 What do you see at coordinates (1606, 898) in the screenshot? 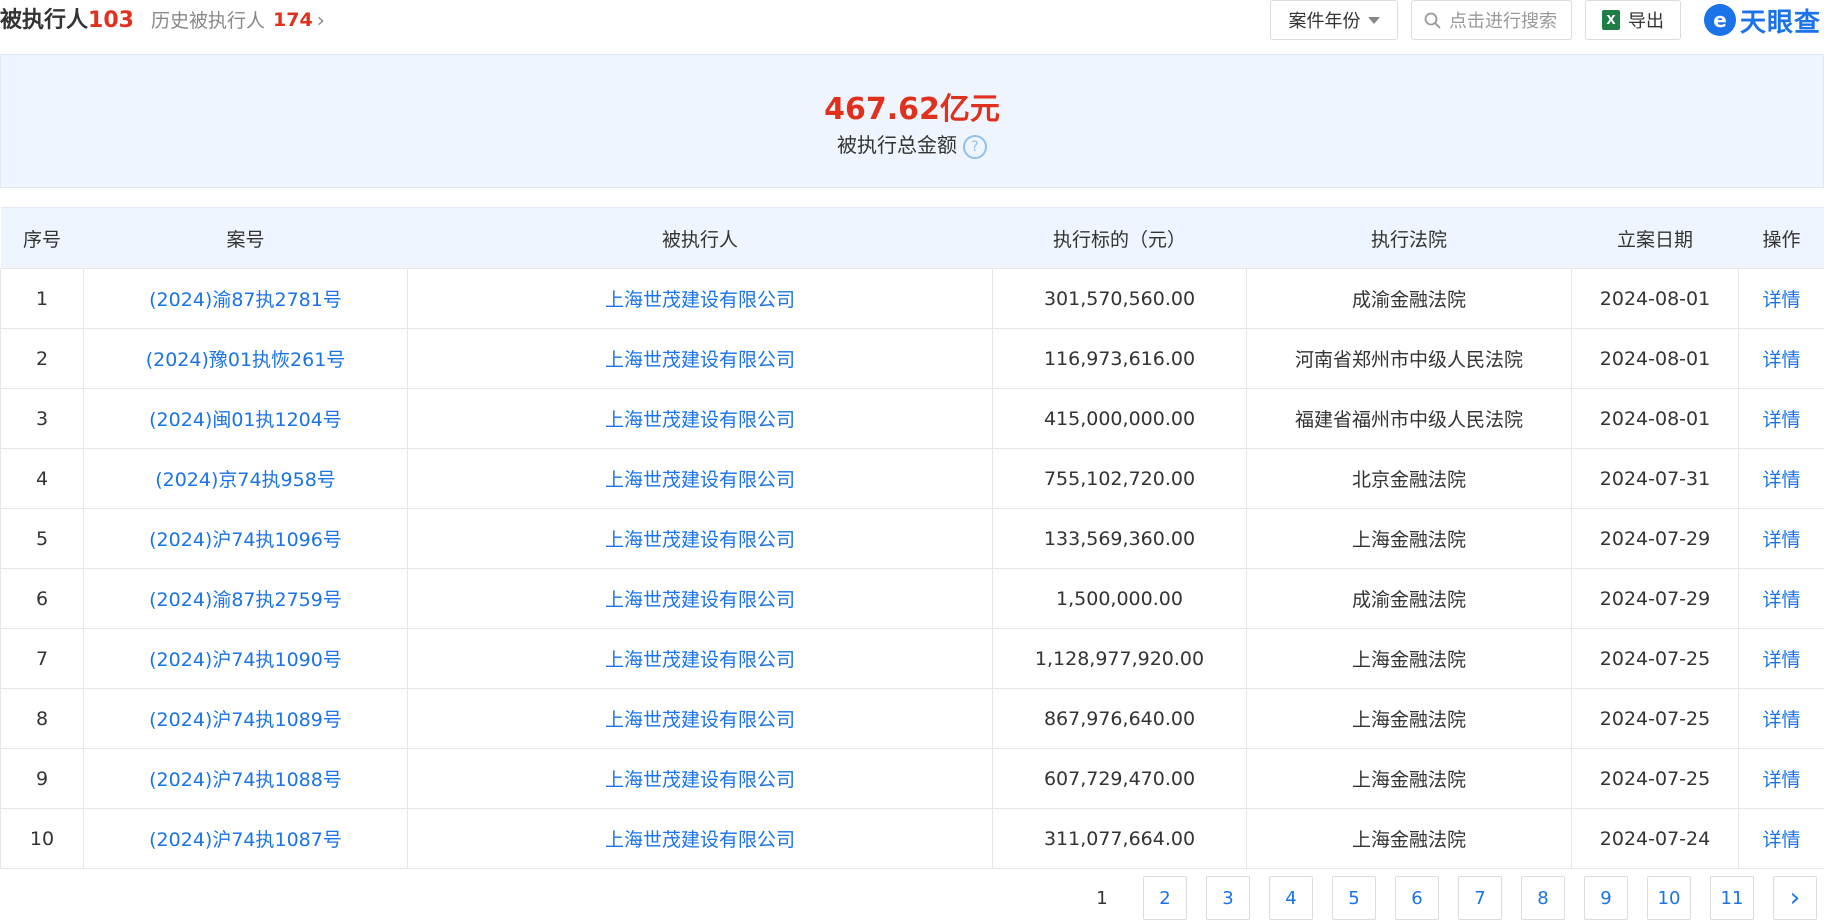
I see `page-button-9: 9` at bounding box center [1606, 898].